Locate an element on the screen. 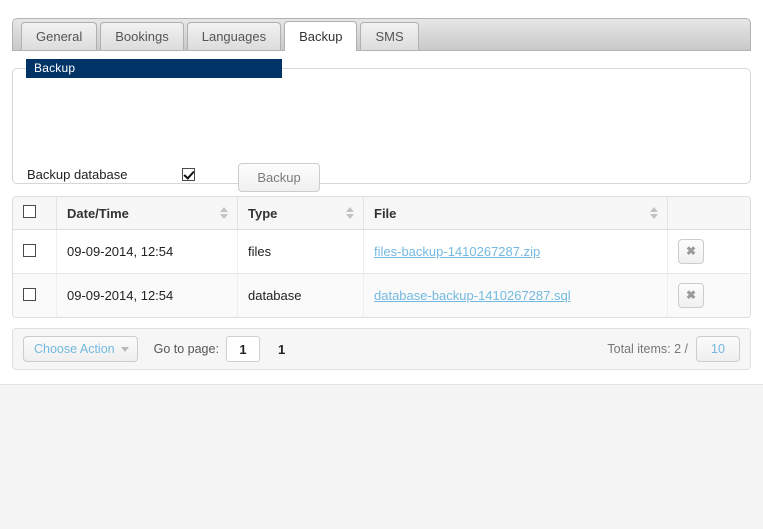 The width and height of the screenshot is (763, 529). chevron-down-icon is located at coordinates (124, 349).